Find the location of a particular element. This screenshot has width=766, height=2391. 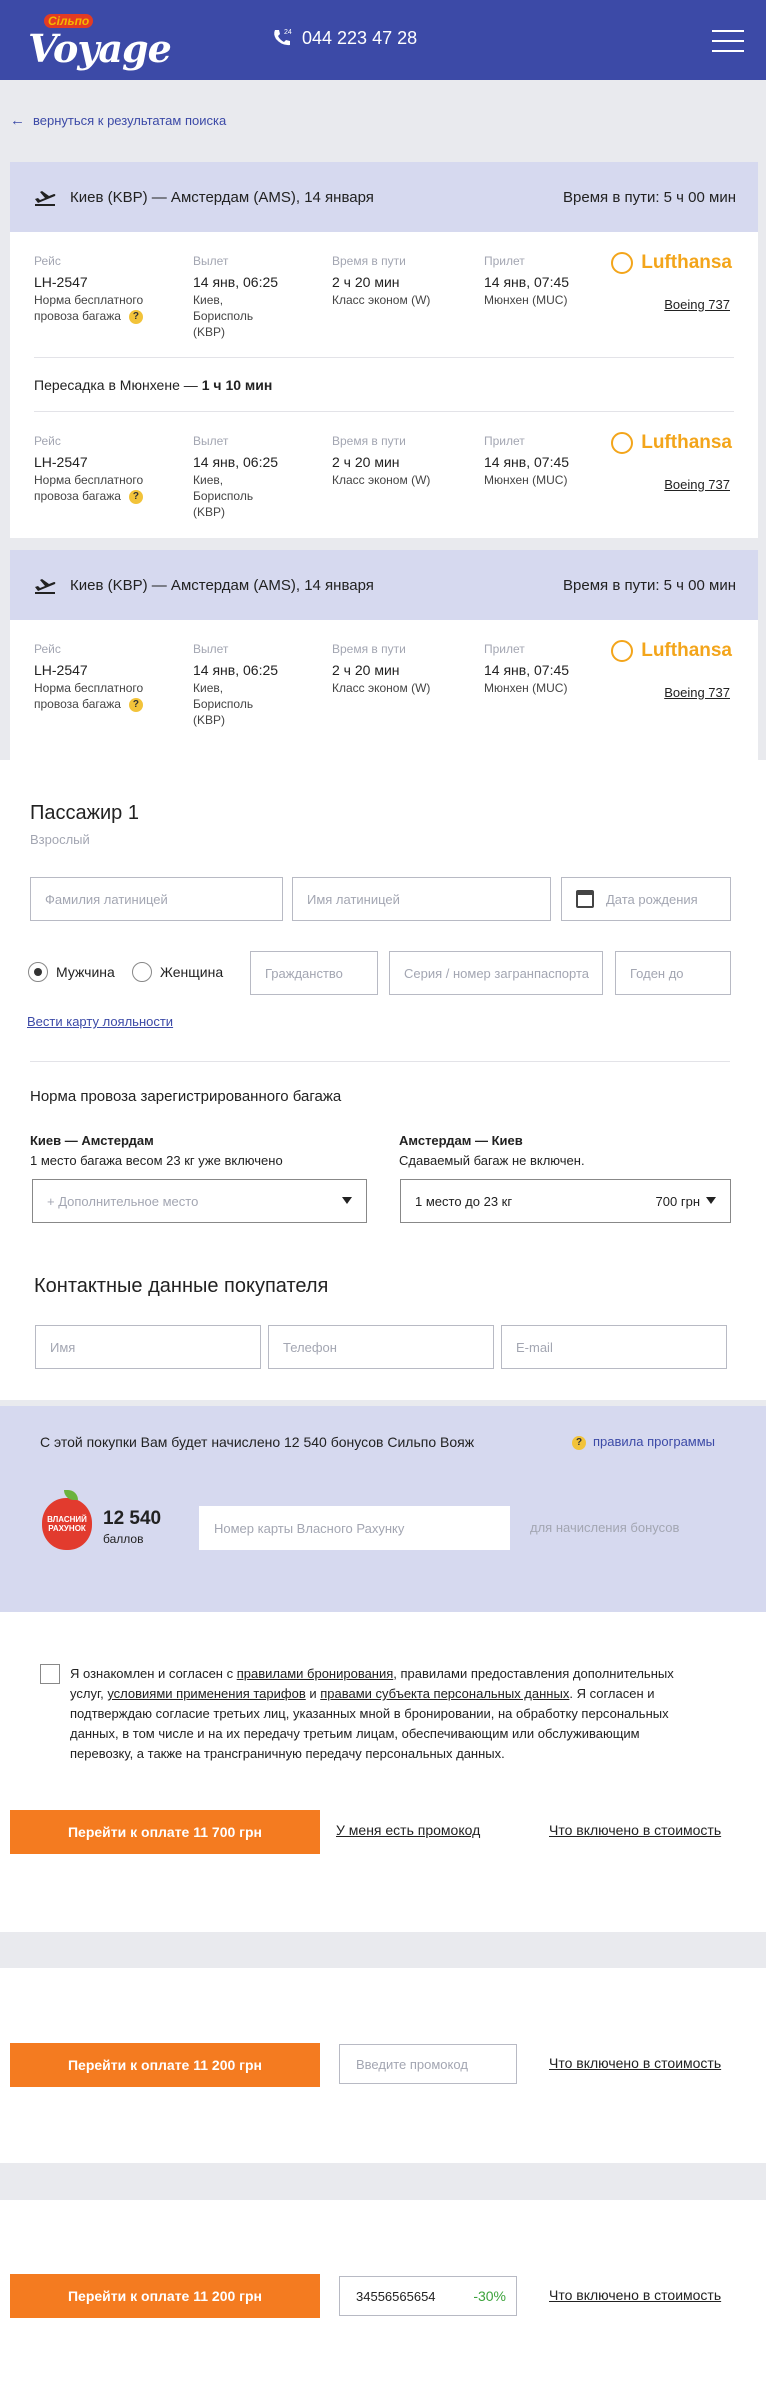

transfer-time: 1 ч 10 мин is located at coordinates (237, 384).